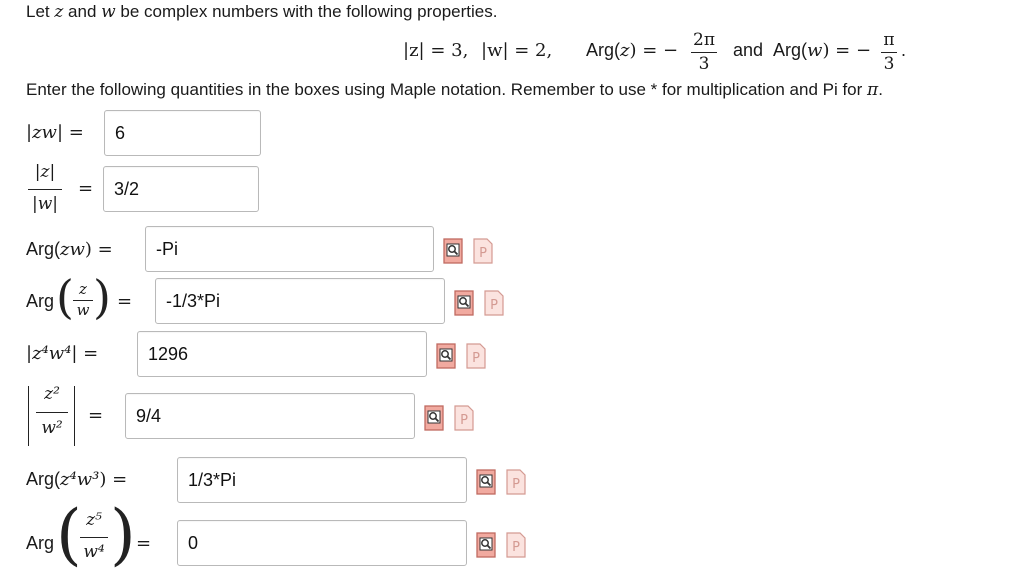 The image size is (1024, 573). What do you see at coordinates (74, 416) in the screenshot?
I see `q6-abs-right` at bounding box center [74, 416].